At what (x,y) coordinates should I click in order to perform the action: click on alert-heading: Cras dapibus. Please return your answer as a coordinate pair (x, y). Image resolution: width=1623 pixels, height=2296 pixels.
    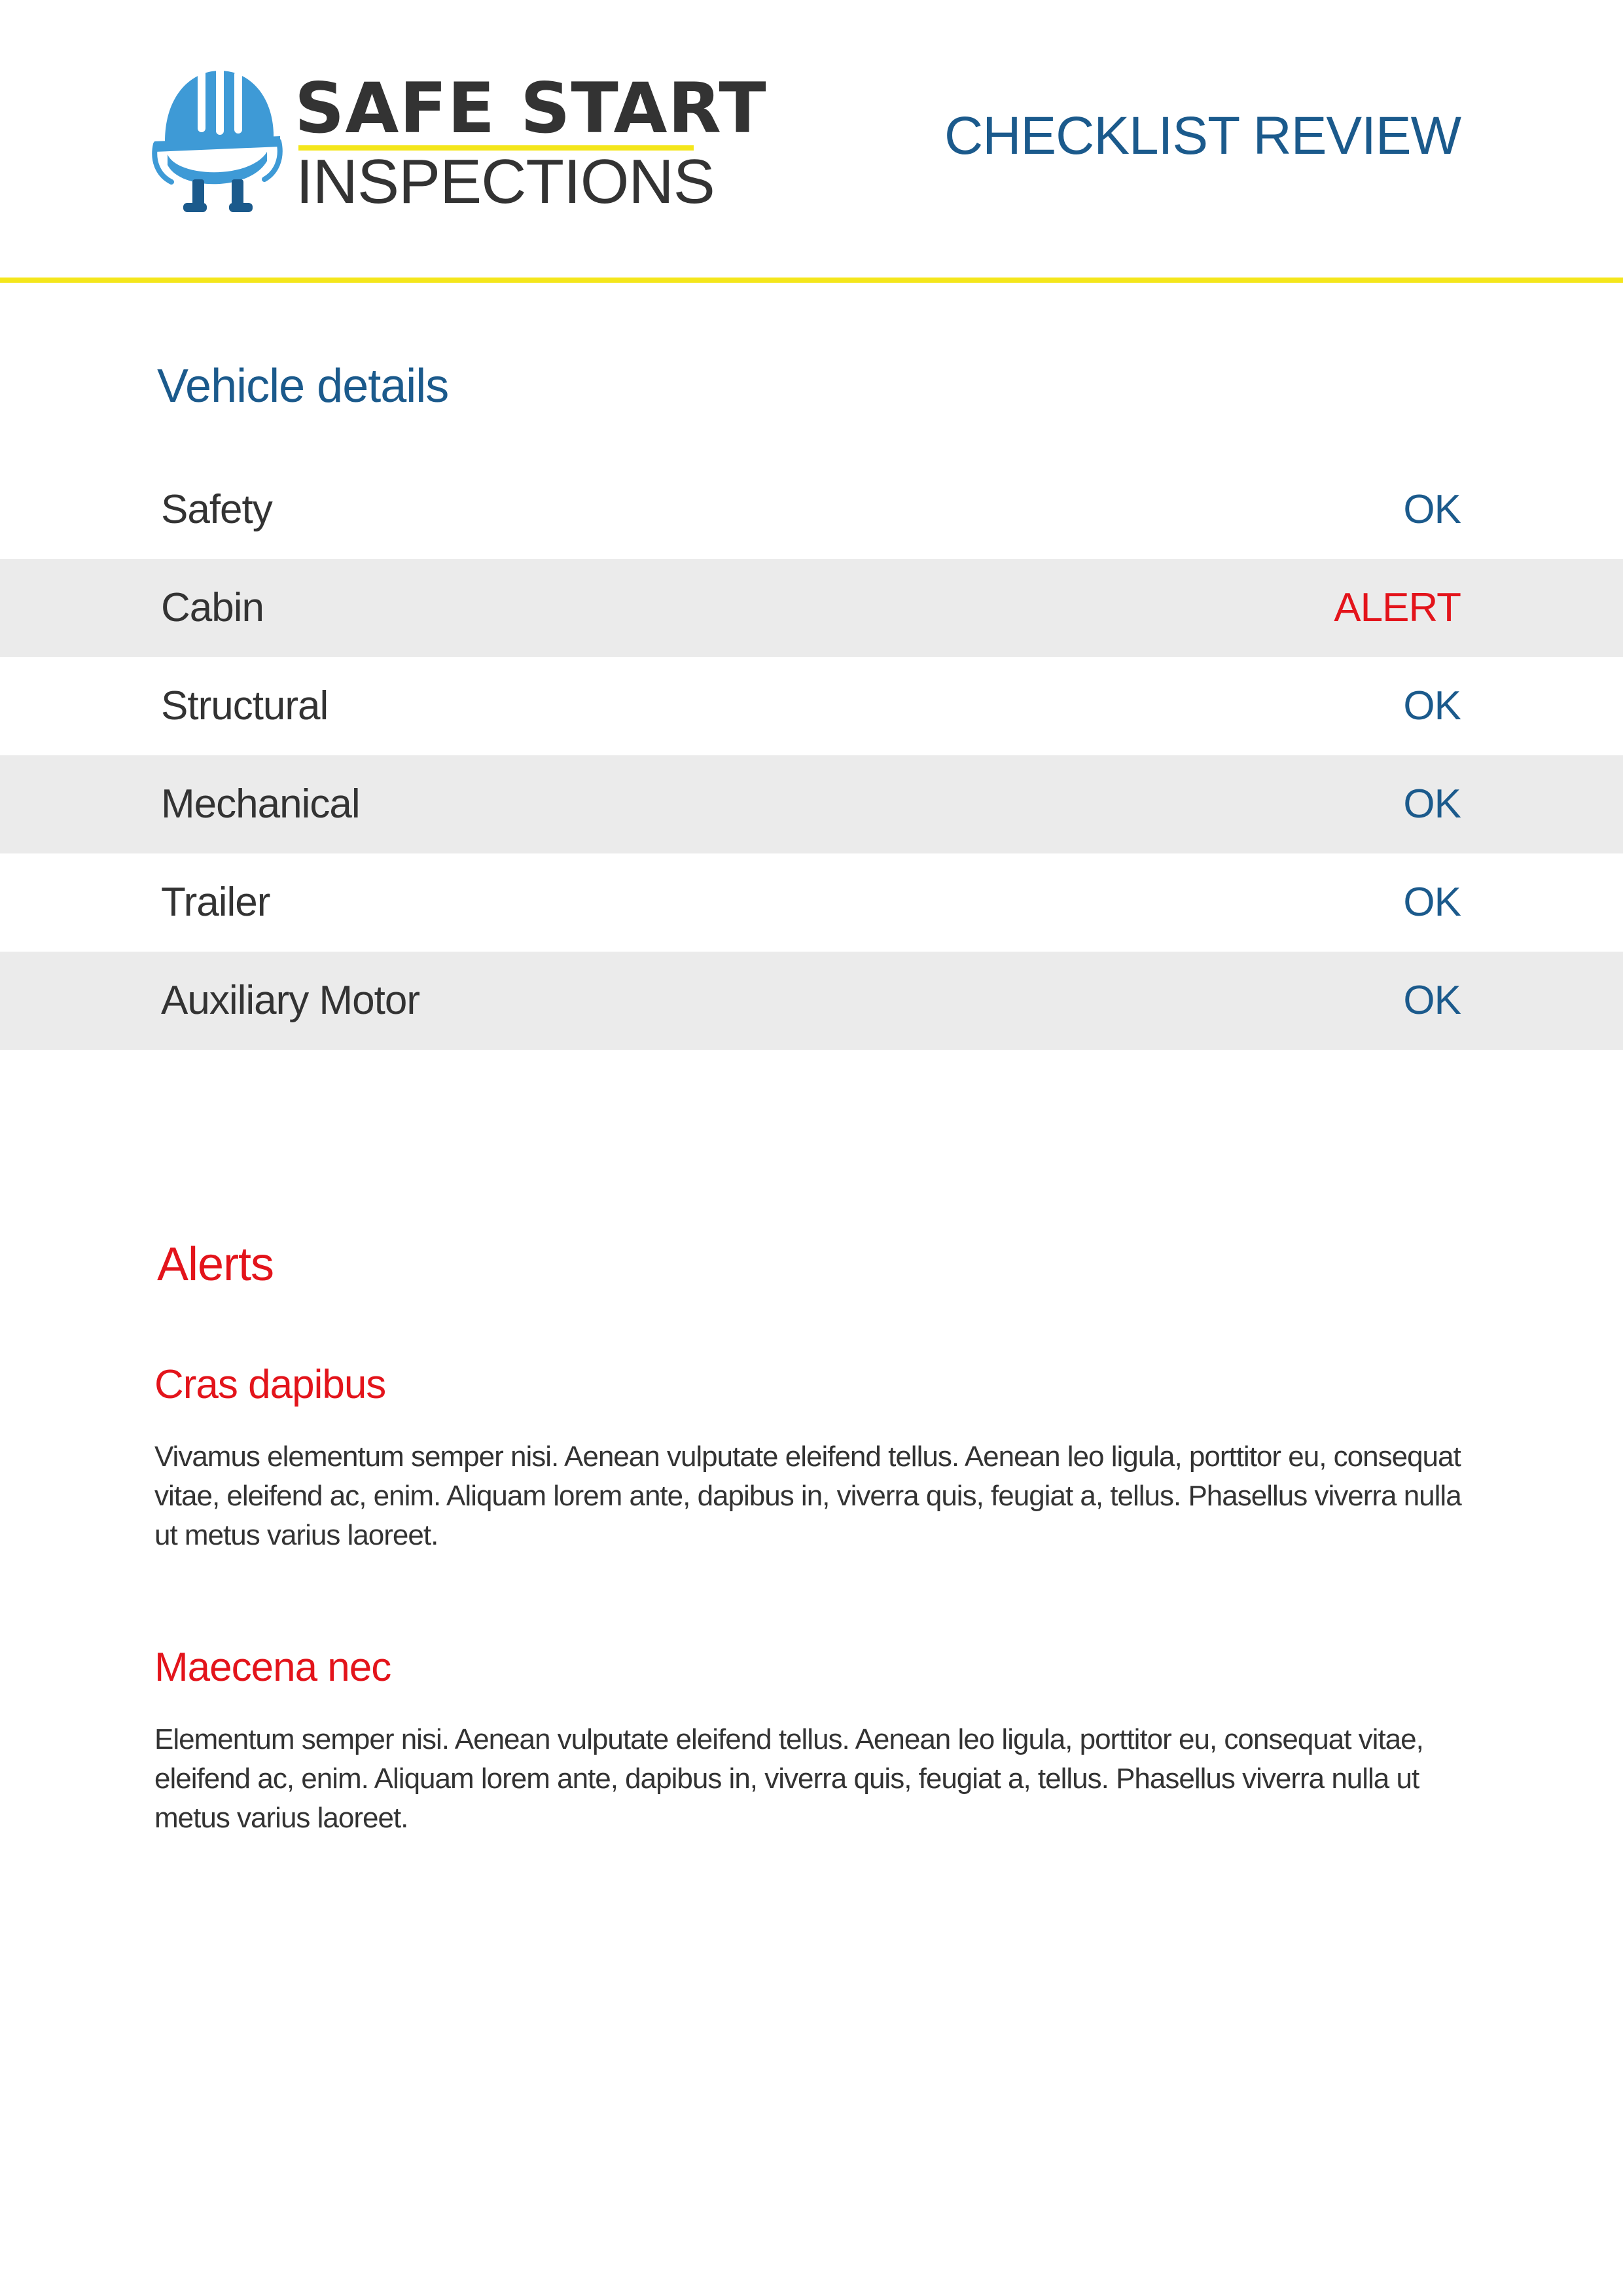
    Looking at the image, I should click on (270, 1385).